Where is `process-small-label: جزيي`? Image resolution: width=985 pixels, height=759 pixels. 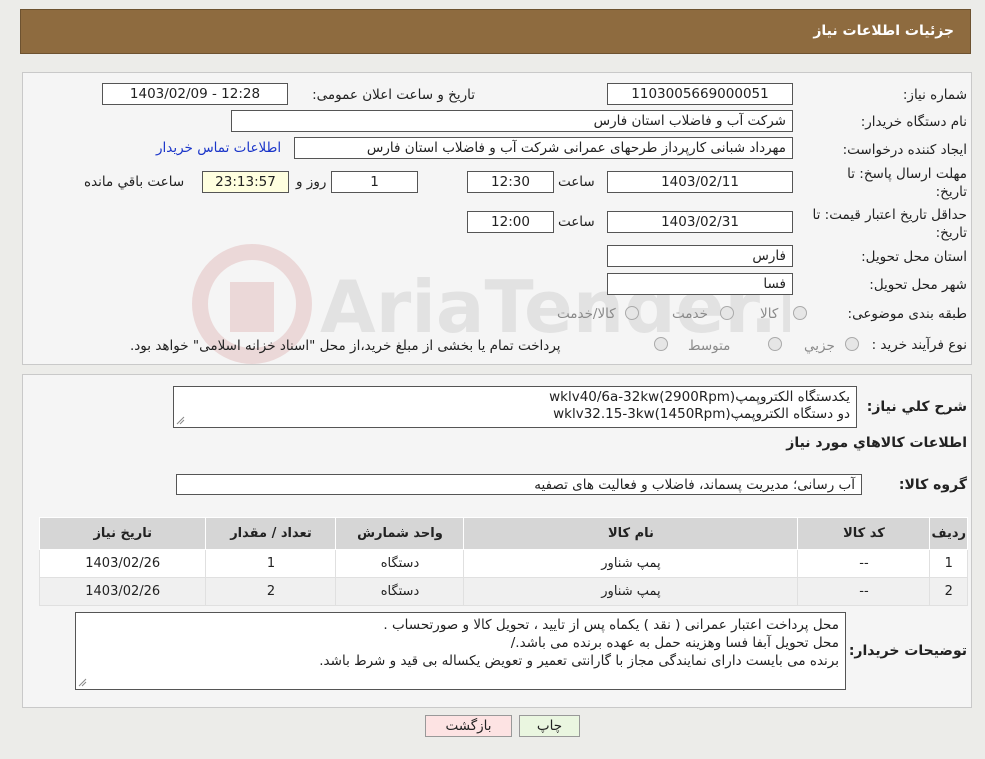
process-small-label: جزيي is located at coordinates (819, 346).